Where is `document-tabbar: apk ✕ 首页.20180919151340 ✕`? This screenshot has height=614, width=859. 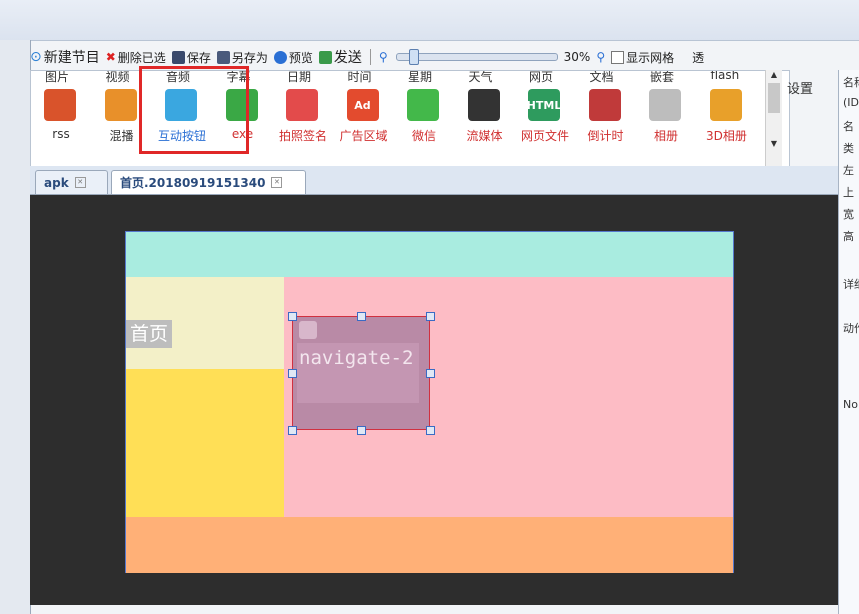 document-tabbar: apk ✕ 首页.20180919151340 ✕ is located at coordinates (434, 180).